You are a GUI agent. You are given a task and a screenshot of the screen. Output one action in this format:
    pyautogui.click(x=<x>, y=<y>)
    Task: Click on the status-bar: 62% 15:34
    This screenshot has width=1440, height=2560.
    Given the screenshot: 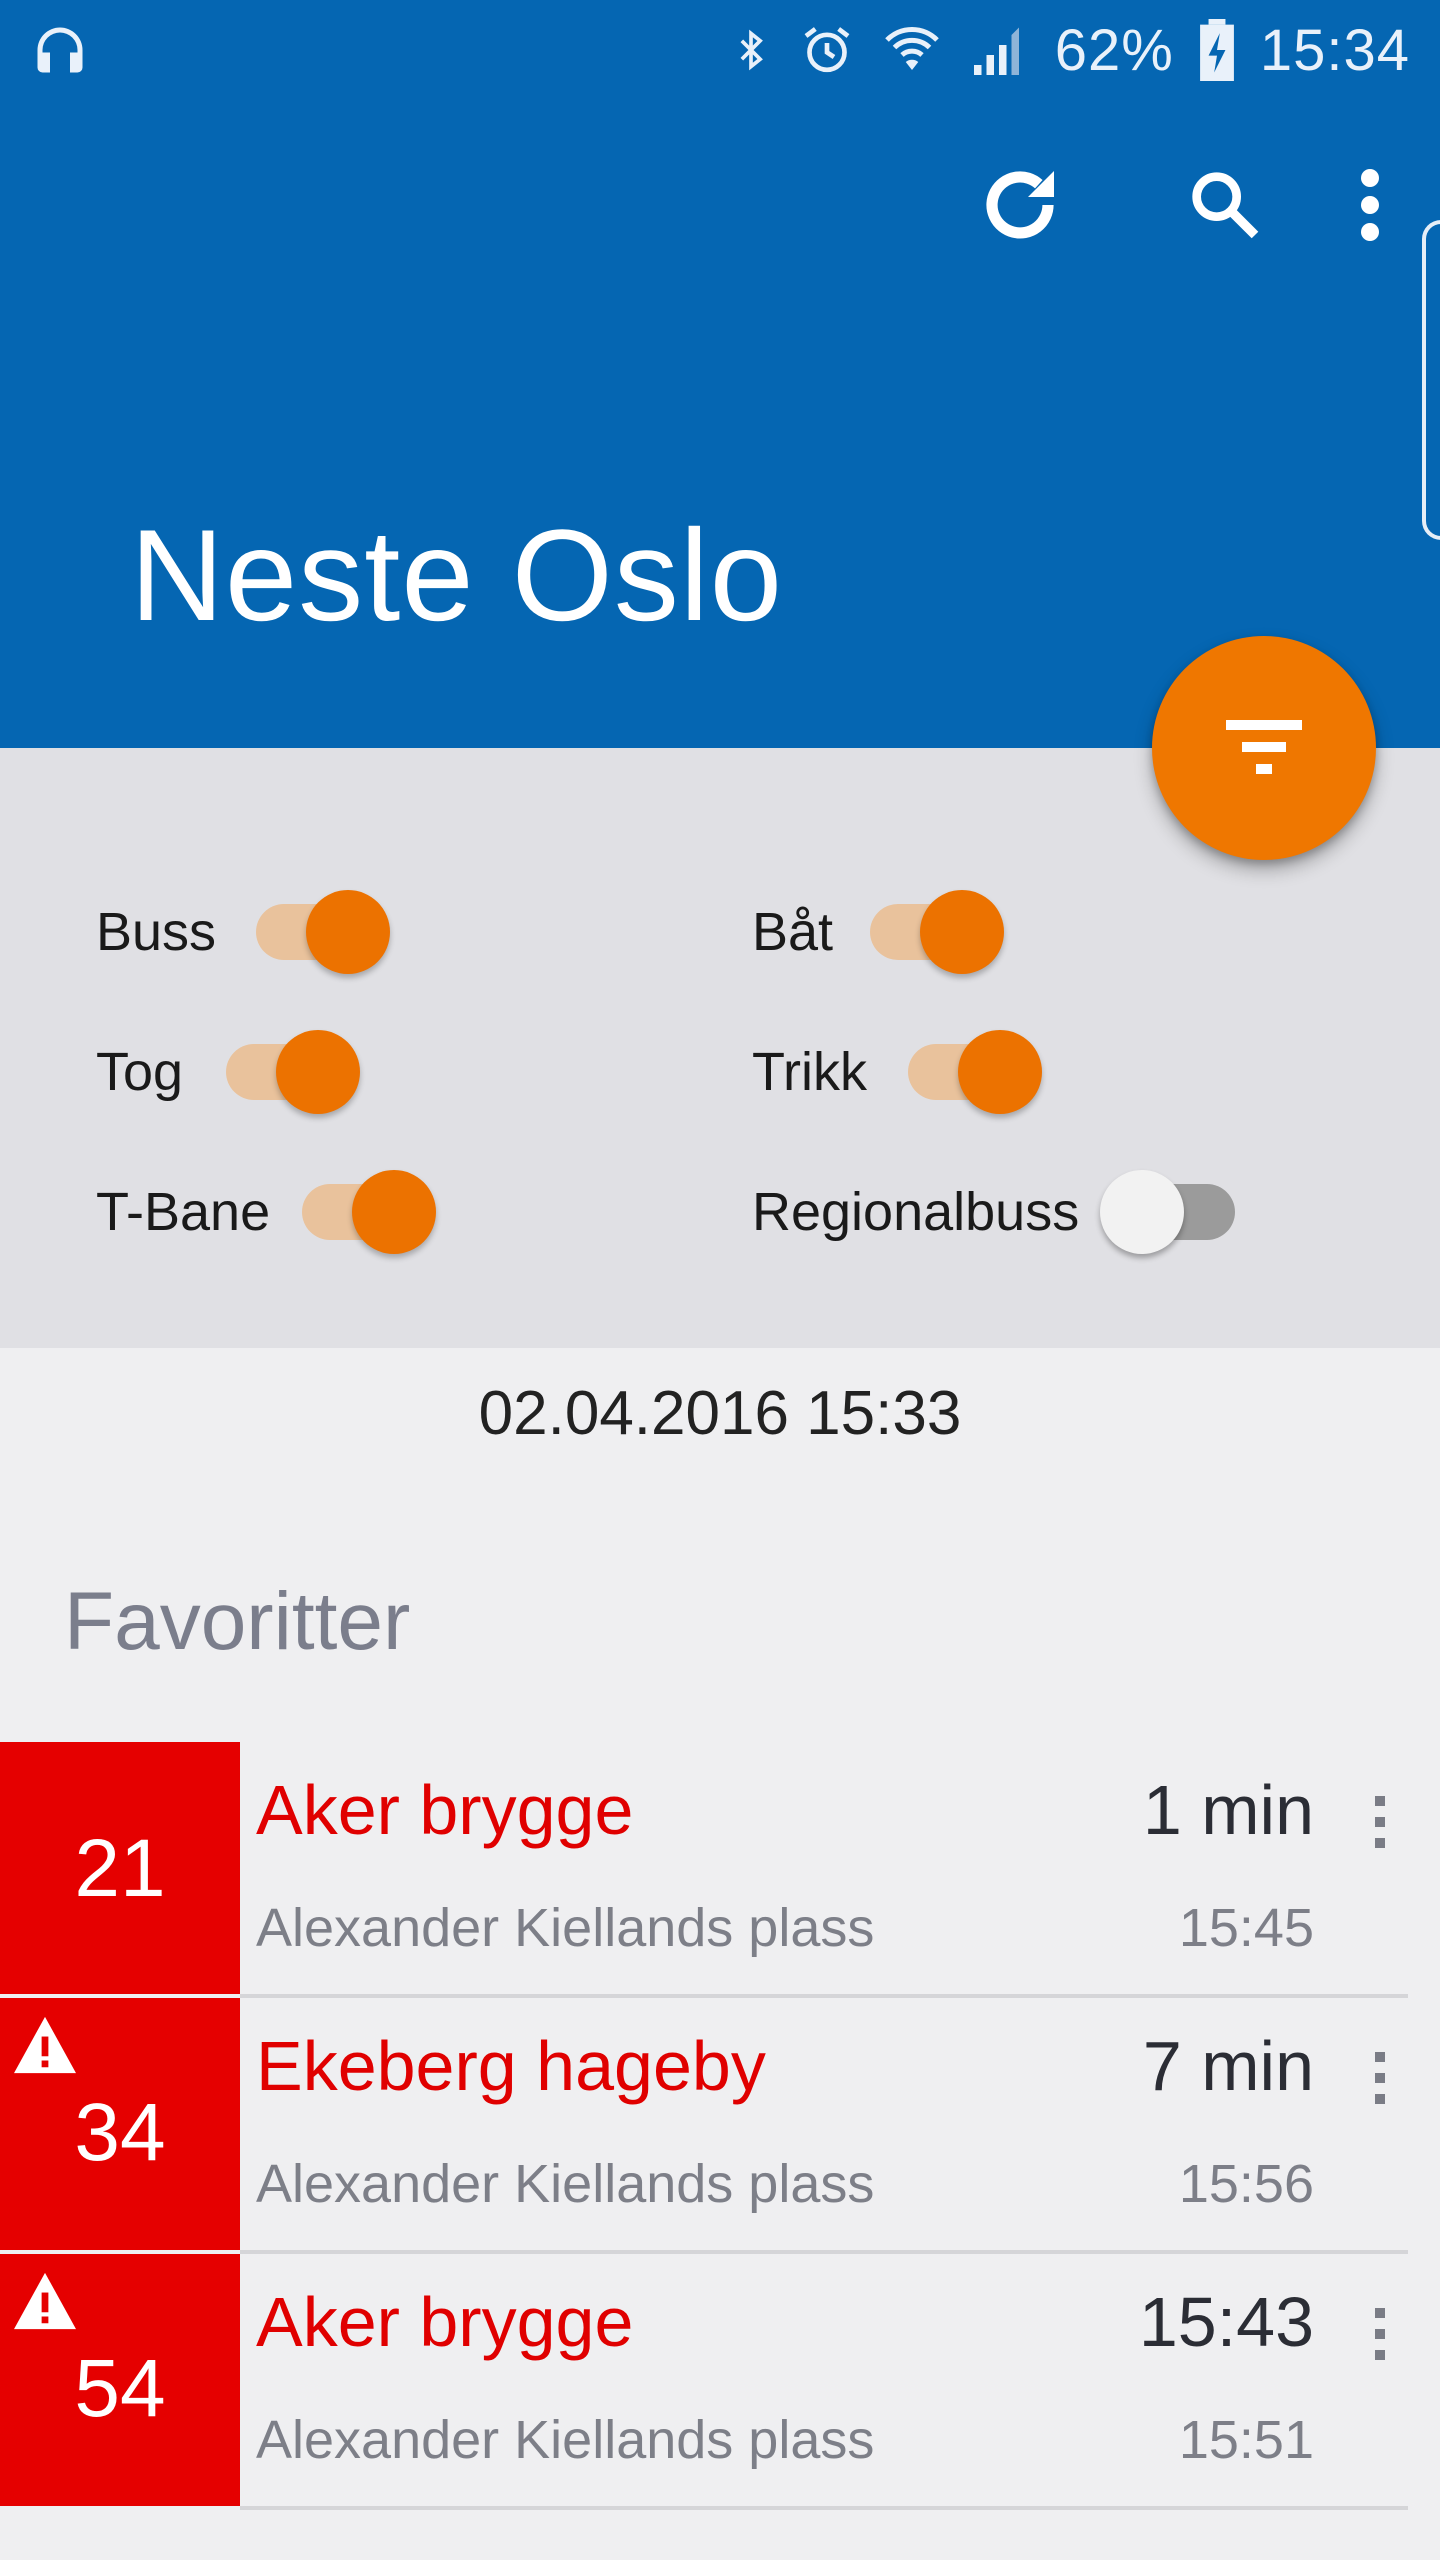 What is the action you would take?
    pyautogui.click(x=720, y=50)
    